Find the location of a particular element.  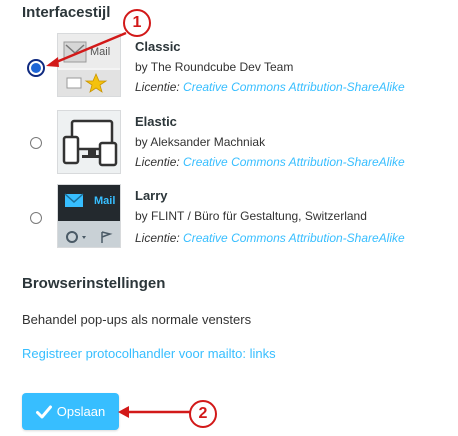

skin-name-larry: Larry is located at coordinates (151, 195).